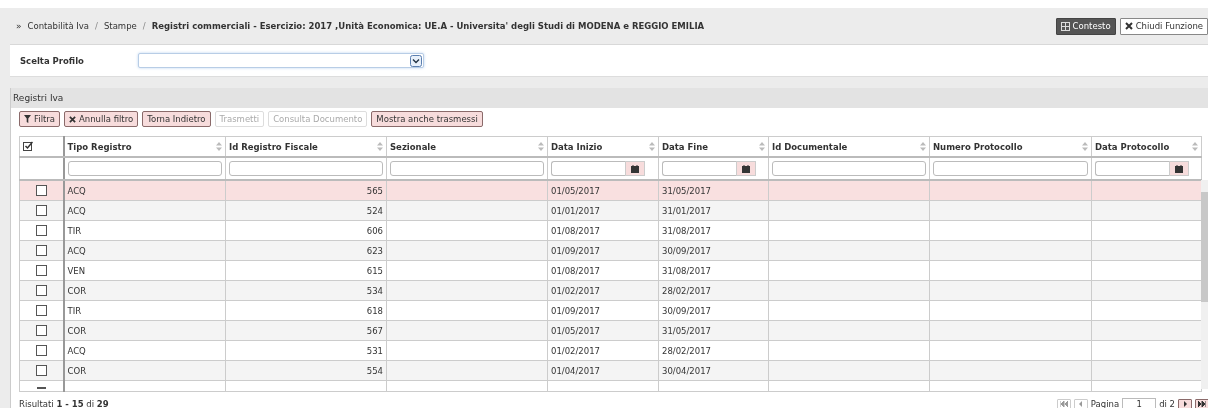 This screenshot has width=1208, height=408. What do you see at coordinates (609, 98) in the screenshot?
I see `panel-title: Registri Iva` at bounding box center [609, 98].